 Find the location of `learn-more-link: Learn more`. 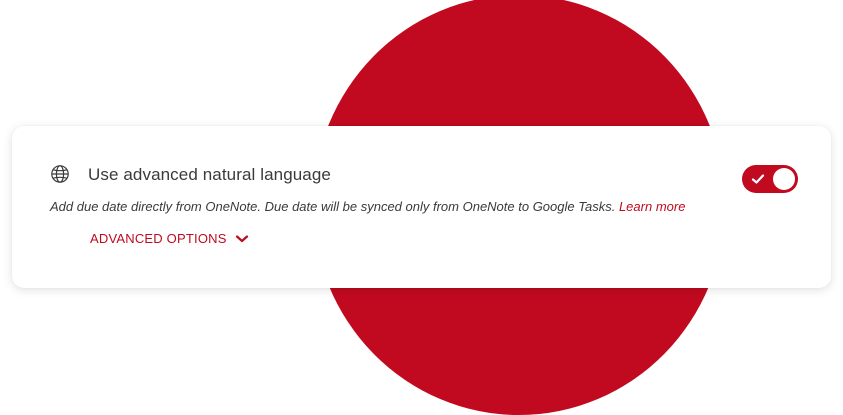

learn-more-link: Learn more is located at coordinates (652, 206).